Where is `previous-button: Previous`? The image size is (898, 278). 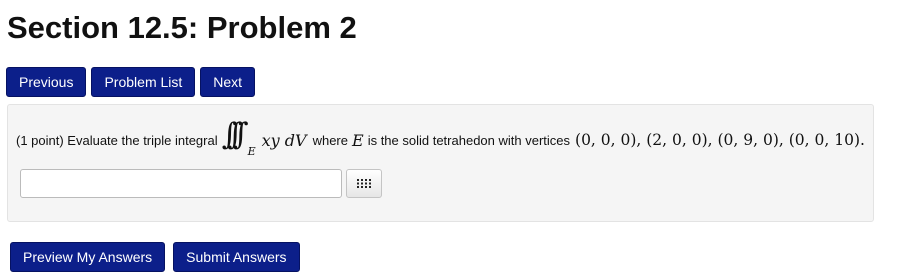 previous-button: Previous is located at coordinates (46, 82).